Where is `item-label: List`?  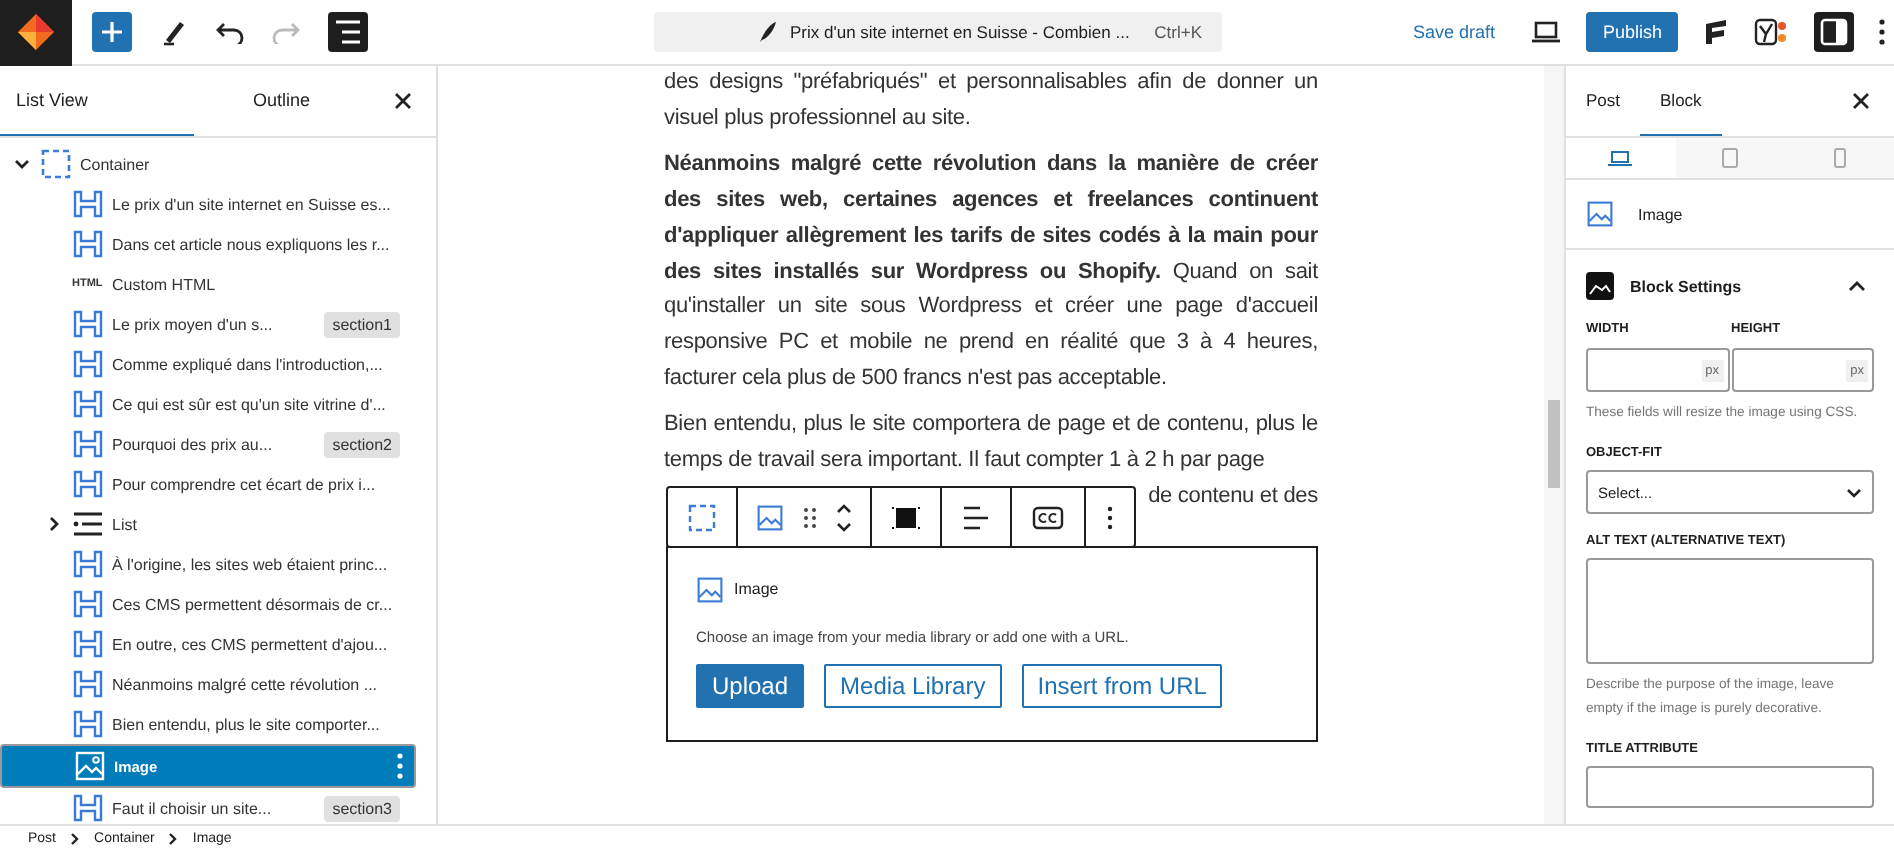
item-label: List is located at coordinates (125, 524).